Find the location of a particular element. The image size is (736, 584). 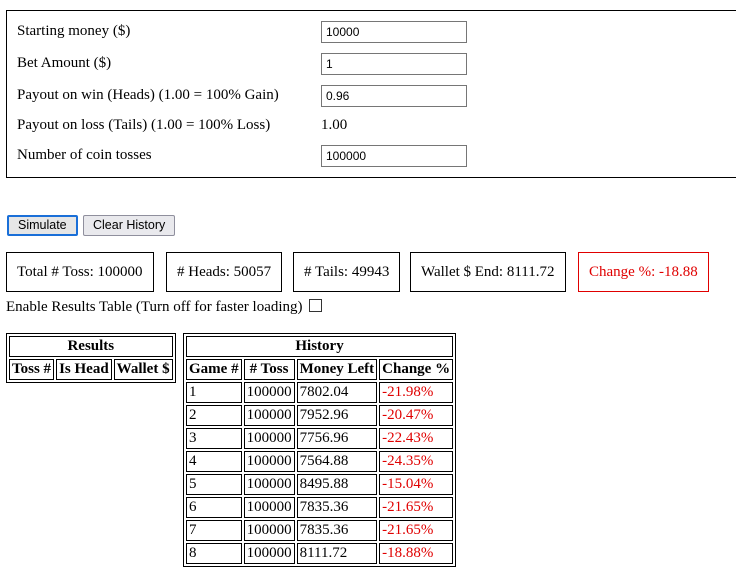

history-col-header: Game # is located at coordinates (214, 369).